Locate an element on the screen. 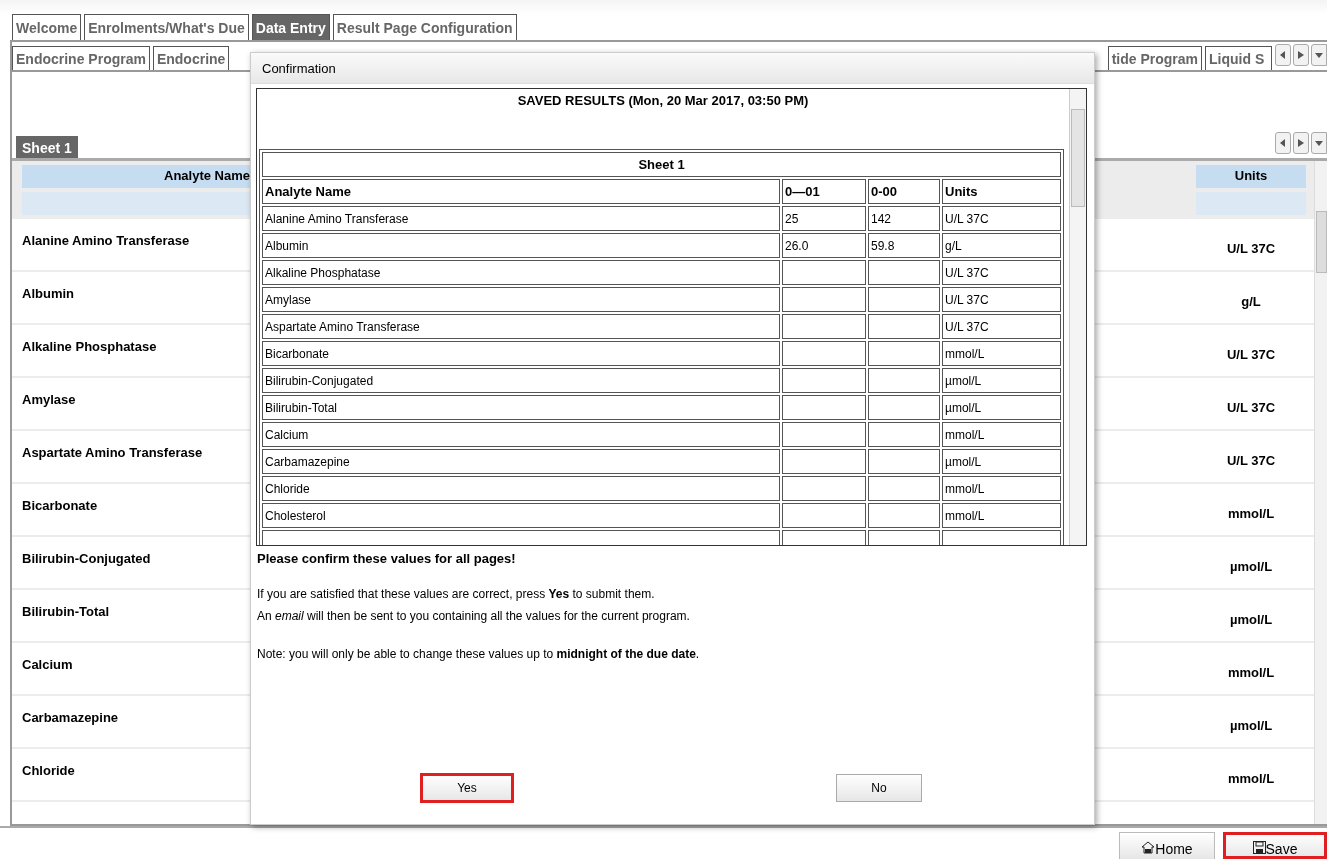 This screenshot has width=1327, height=859. table-cell: Amylase is located at coordinates (521, 299).